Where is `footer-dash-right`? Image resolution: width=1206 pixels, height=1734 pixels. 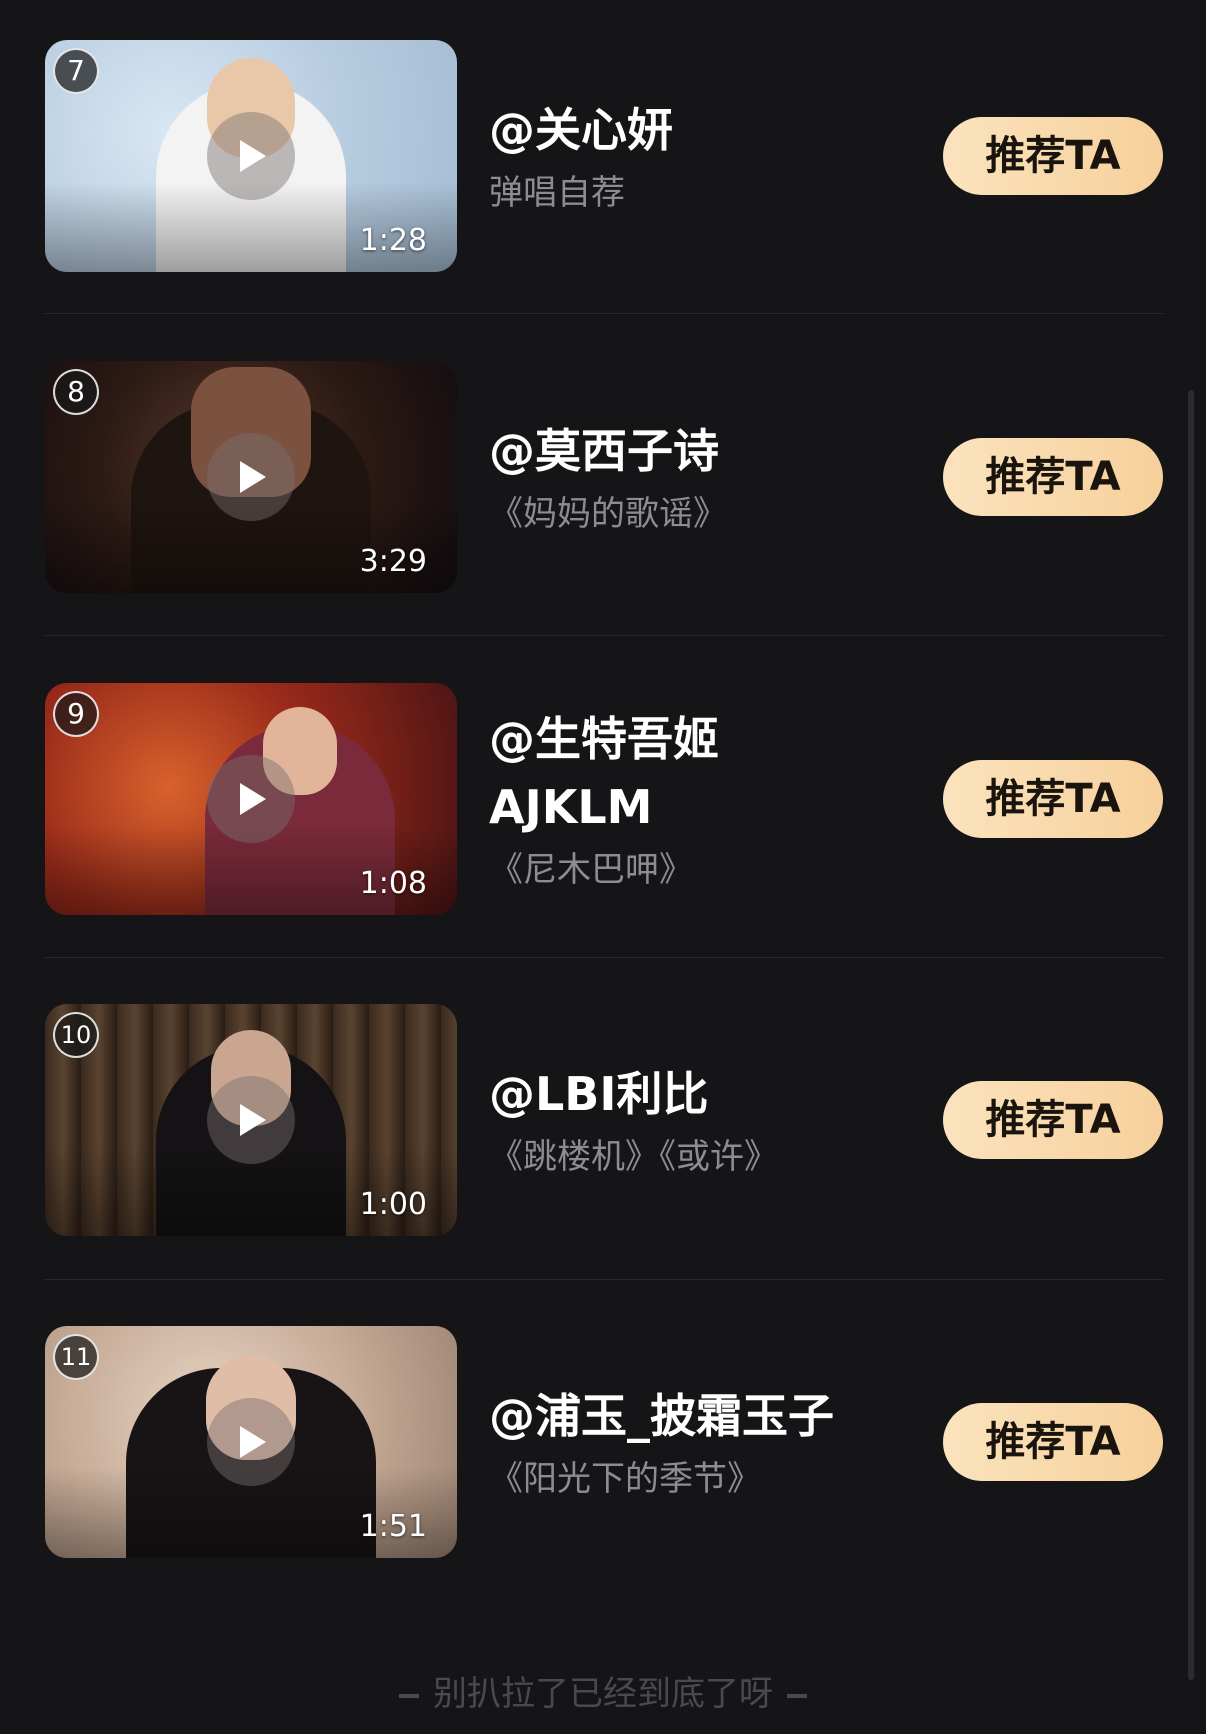
footer-dash-right is located at coordinates (797, 1695).